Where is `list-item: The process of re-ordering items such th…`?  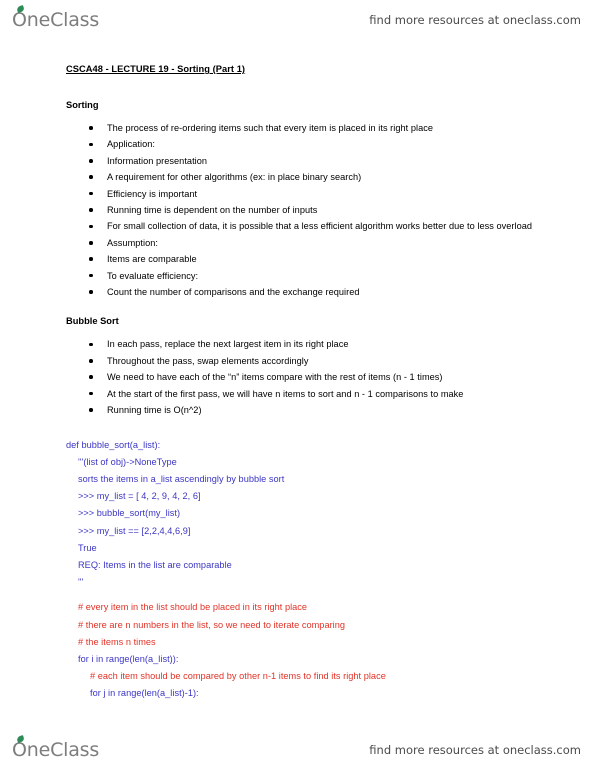
list-item: The process of re-ordering items such th… is located at coordinates (342, 128).